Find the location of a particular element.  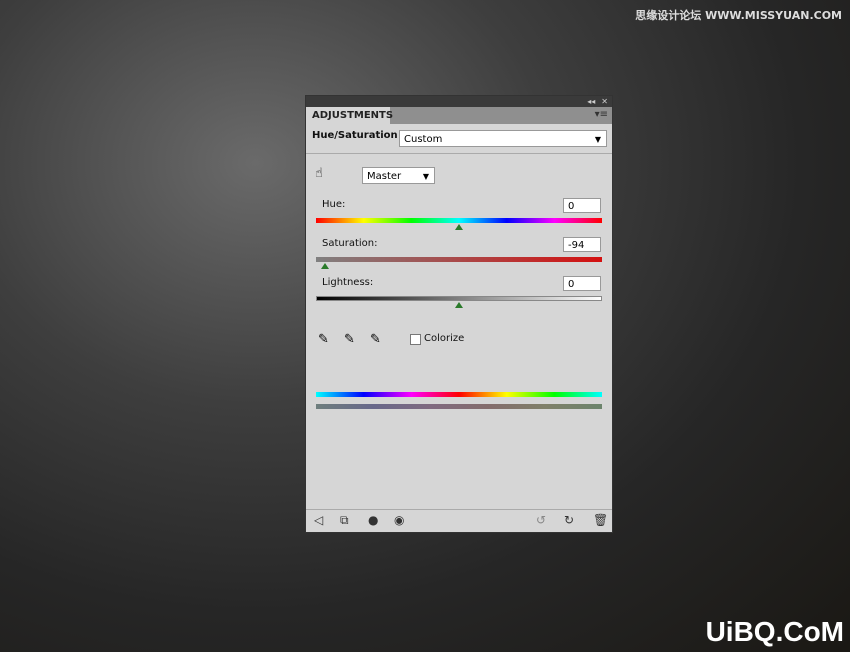

hue-label: Hue: is located at coordinates (334, 204).